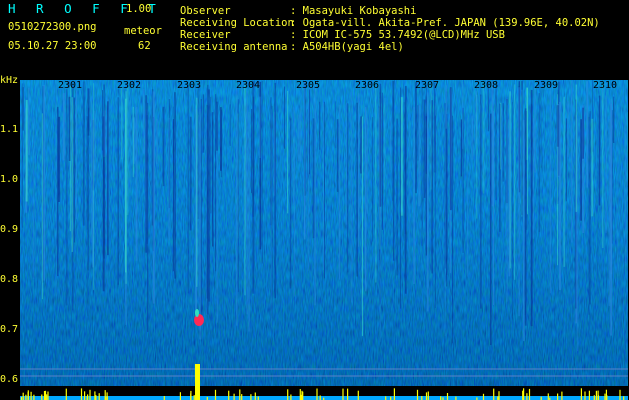 This screenshot has height=400, width=629. What do you see at coordinates (9, 229) in the screenshot?
I see `y-tick-label: 0.9` at bounding box center [9, 229].